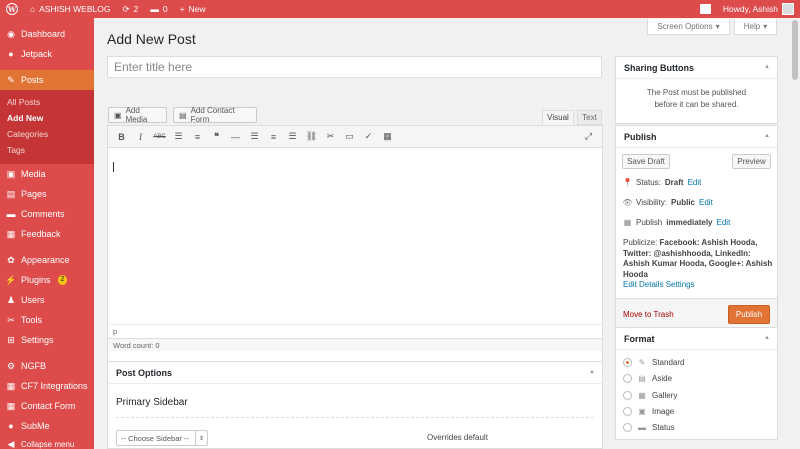 Image resolution: width=800 pixels, height=449 pixels. Describe the element at coordinates (696, 137) in the screenshot. I see `publish-header: Publish ▲` at that location.